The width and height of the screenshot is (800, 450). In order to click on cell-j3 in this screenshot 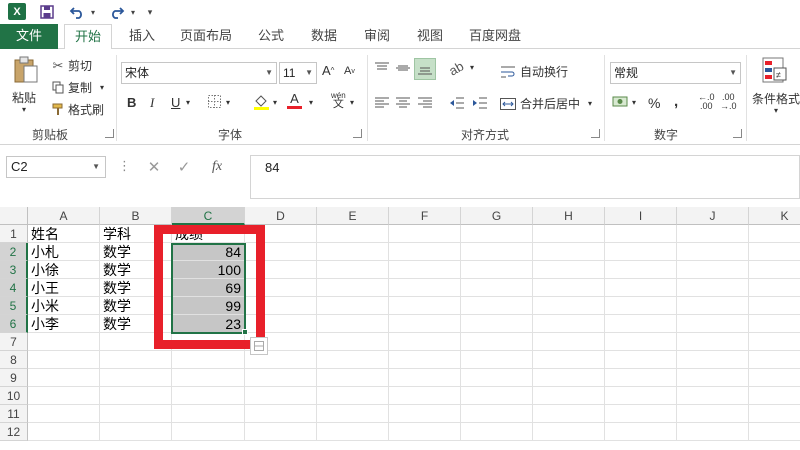, I will do `click(713, 270)`.